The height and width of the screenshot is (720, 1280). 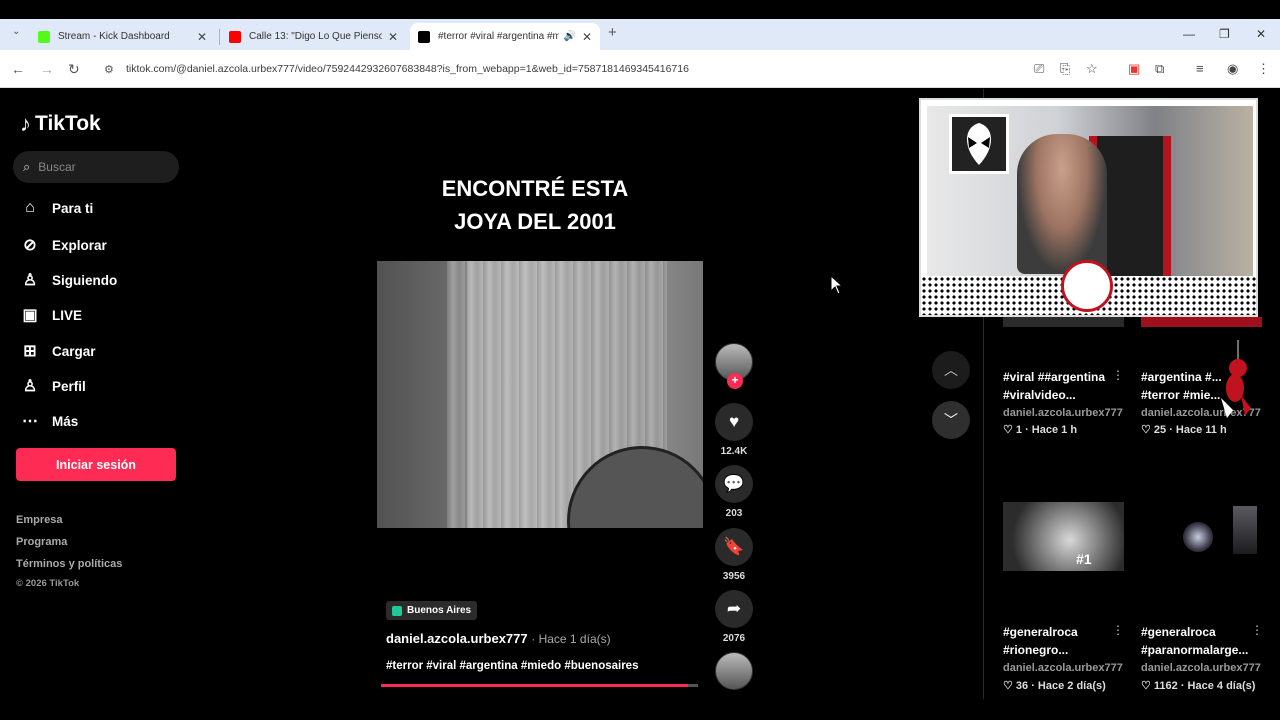 I want to click on save-button: 🔖, so click(x=734, y=547).